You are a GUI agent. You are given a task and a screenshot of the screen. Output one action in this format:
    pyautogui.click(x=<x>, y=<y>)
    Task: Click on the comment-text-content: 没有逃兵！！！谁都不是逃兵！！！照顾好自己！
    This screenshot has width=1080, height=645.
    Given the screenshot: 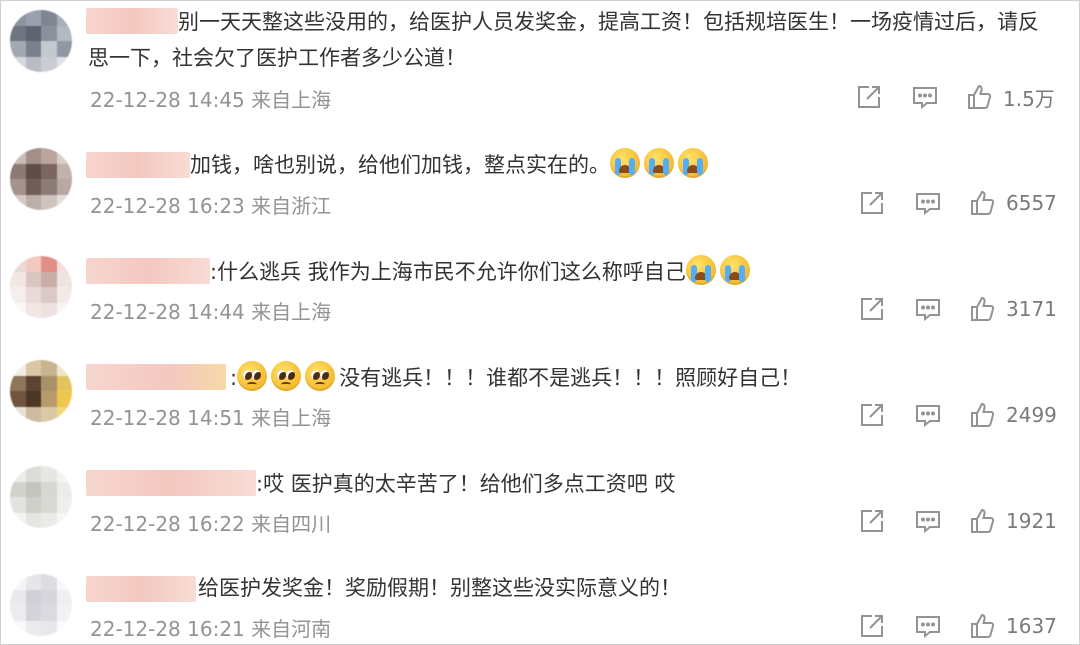 What is the action you would take?
    pyautogui.click(x=570, y=378)
    